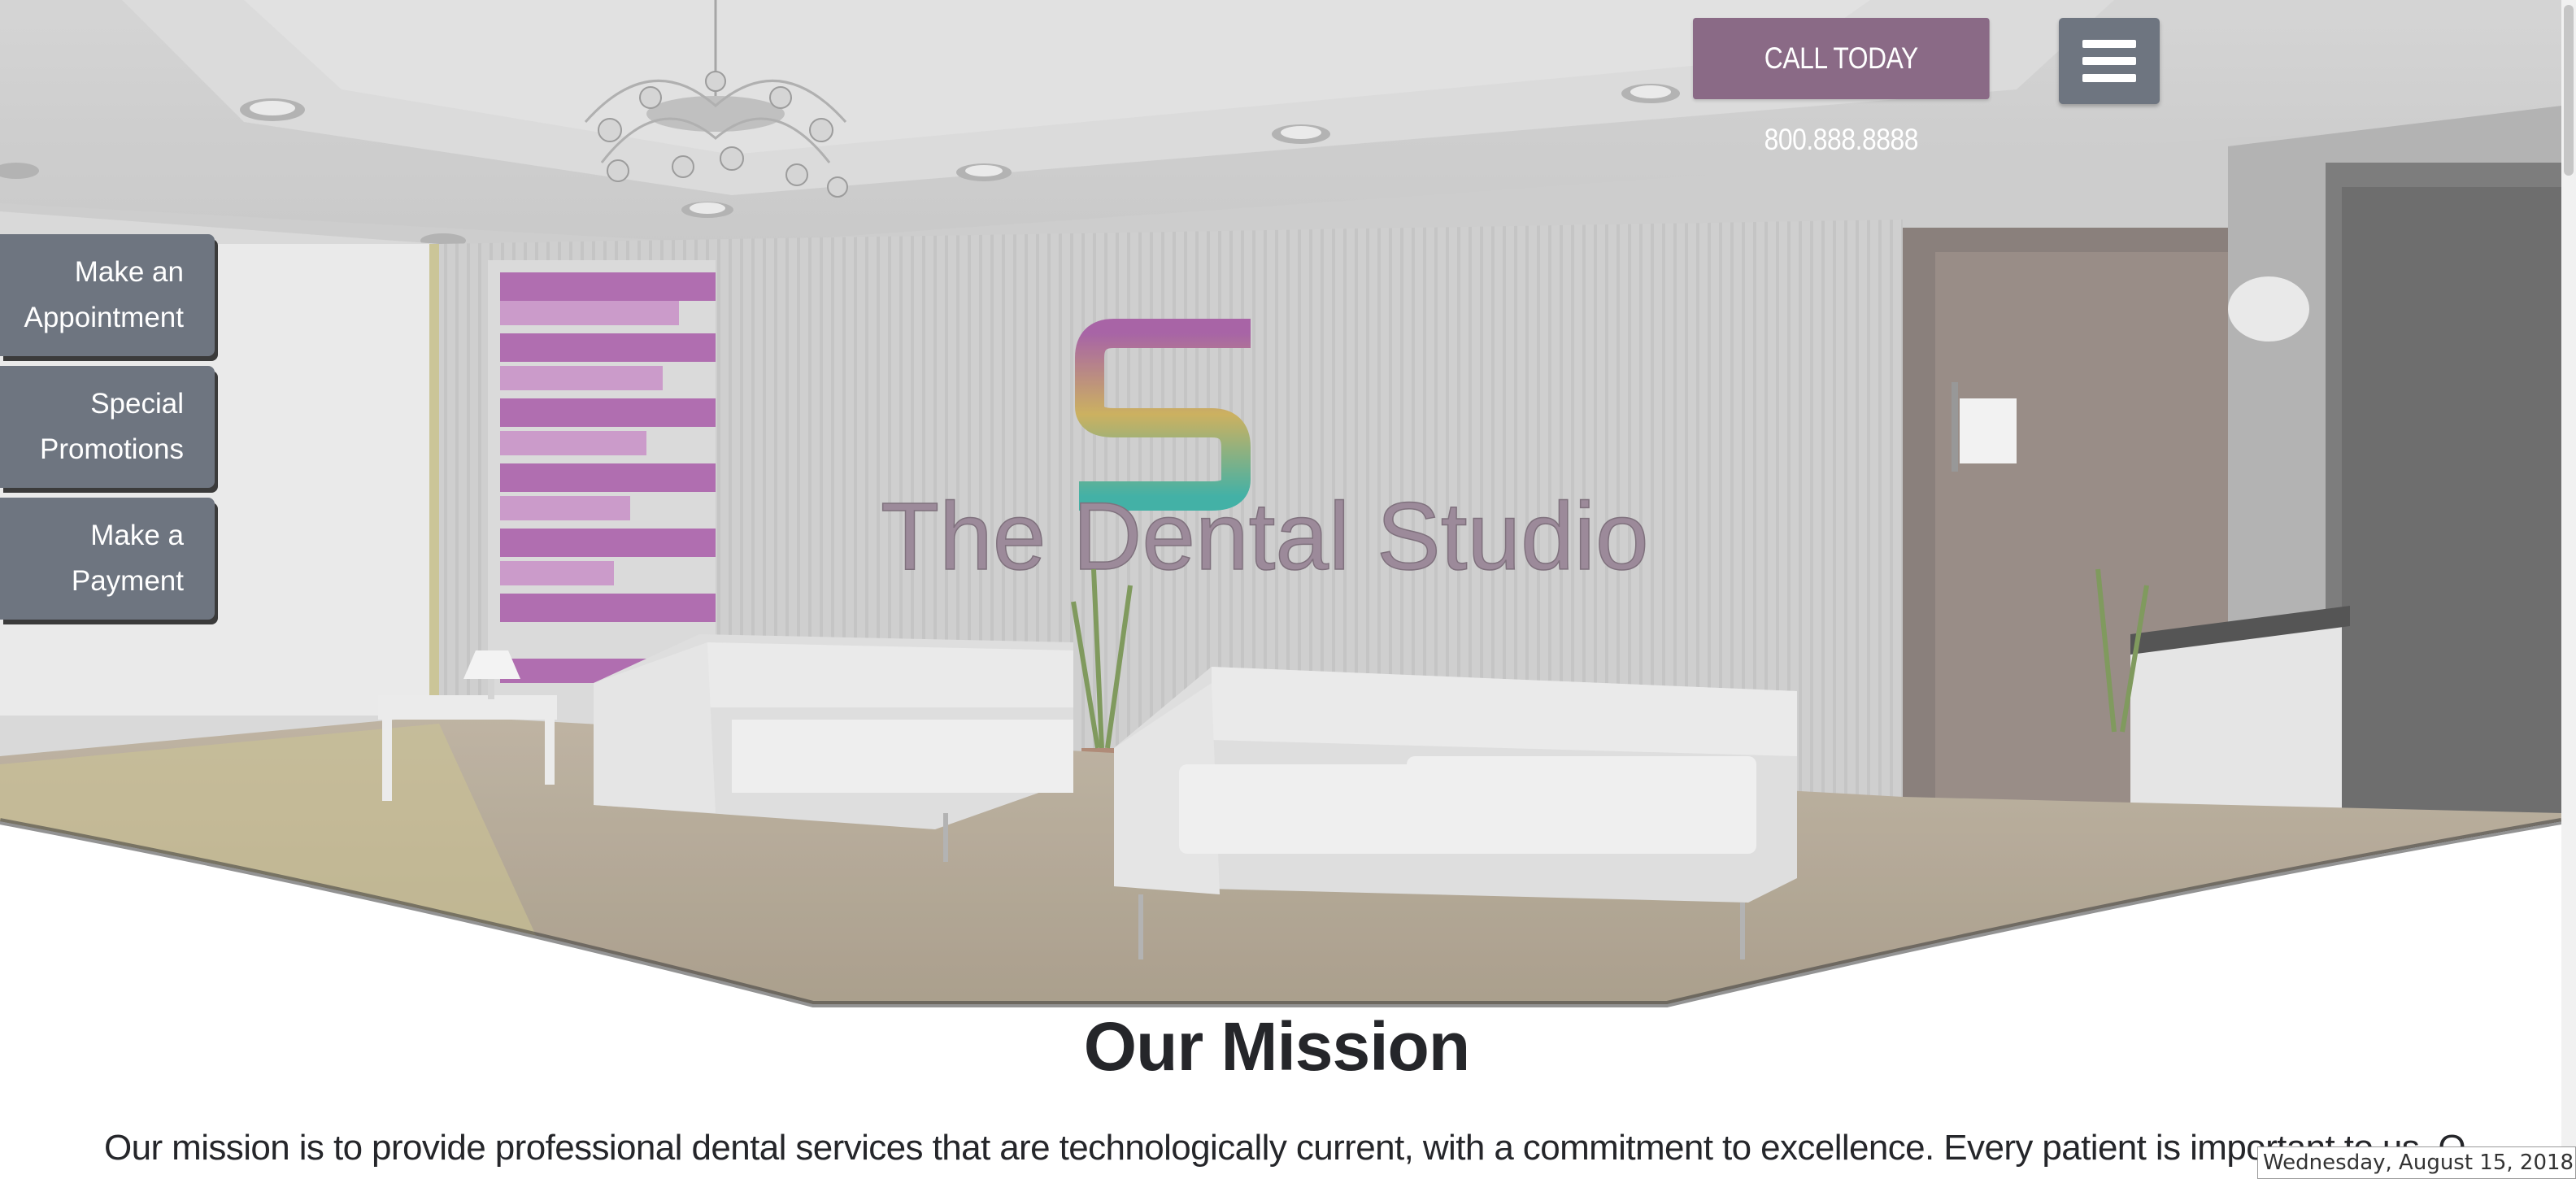 This screenshot has width=2576, height=1179. What do you see at coordinates (2417, 1162) in the screenshot?
I see `date-overlay: Wednesday, August 15, 2018` at bounding box center [2417, 1162].